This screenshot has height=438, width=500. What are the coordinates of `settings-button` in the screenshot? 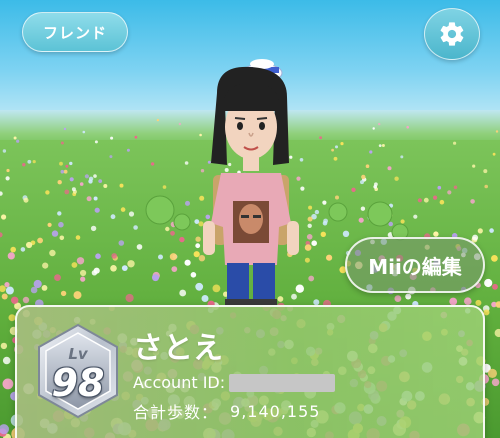 It's located at (452, 34).